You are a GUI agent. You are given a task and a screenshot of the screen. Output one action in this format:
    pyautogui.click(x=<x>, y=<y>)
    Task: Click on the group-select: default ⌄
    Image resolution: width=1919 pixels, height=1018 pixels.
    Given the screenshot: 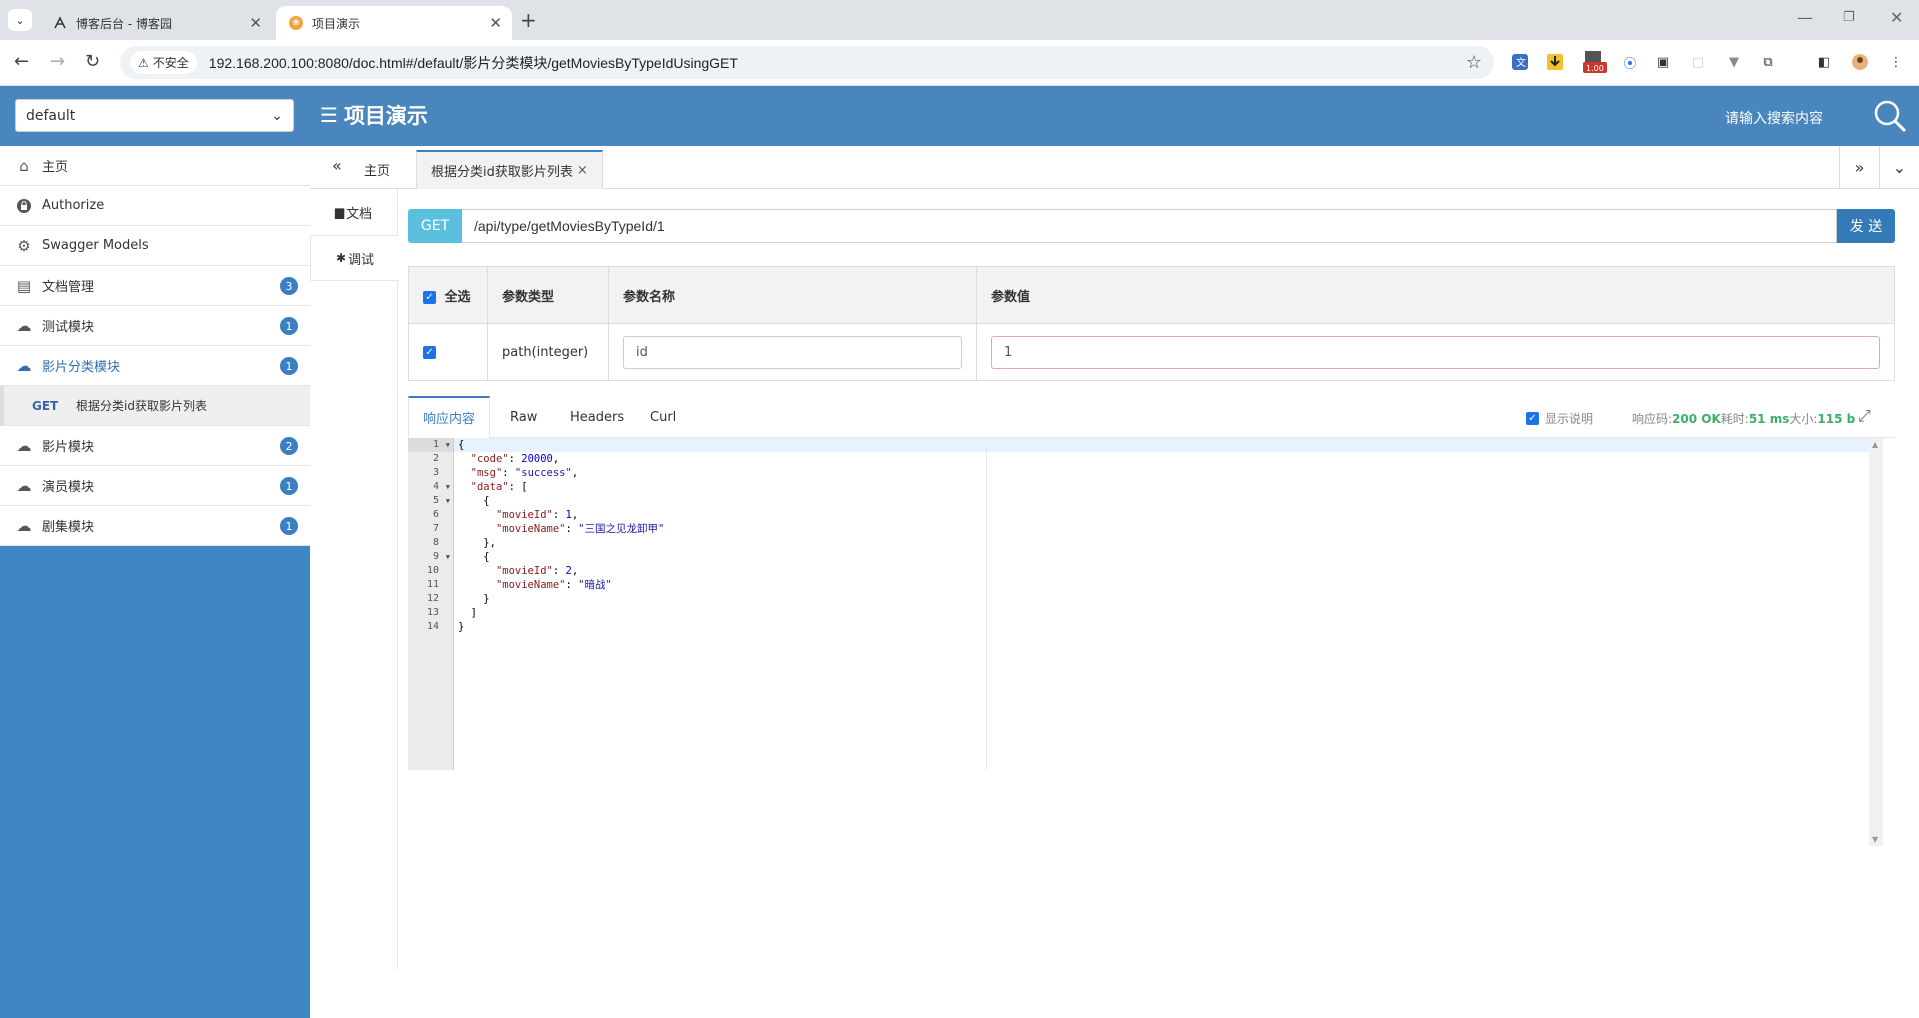 What is the action you would take?
    pyautogui.click(x=154, y=115)
    